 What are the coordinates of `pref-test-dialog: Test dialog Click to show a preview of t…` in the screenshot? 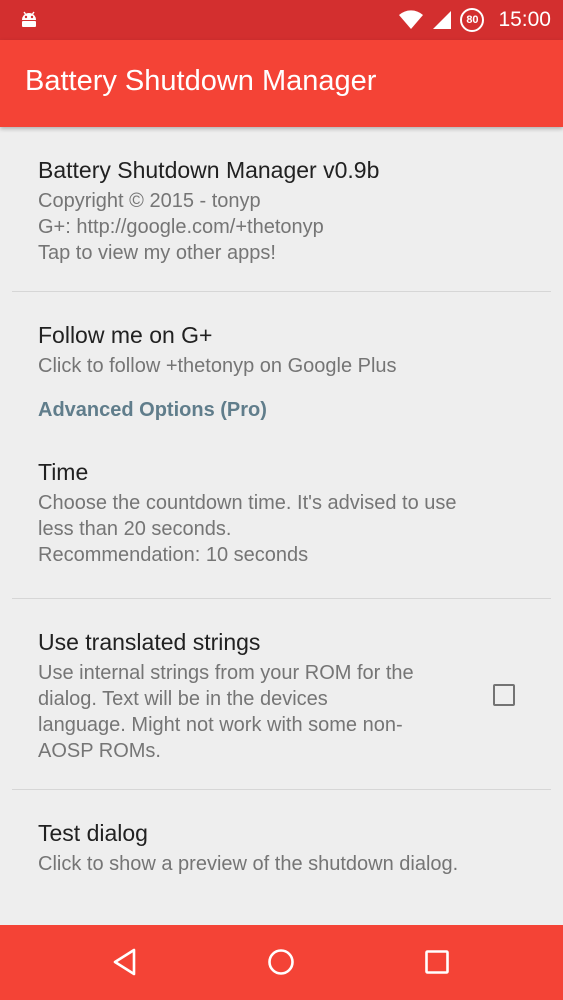 It's located at (281, 844).